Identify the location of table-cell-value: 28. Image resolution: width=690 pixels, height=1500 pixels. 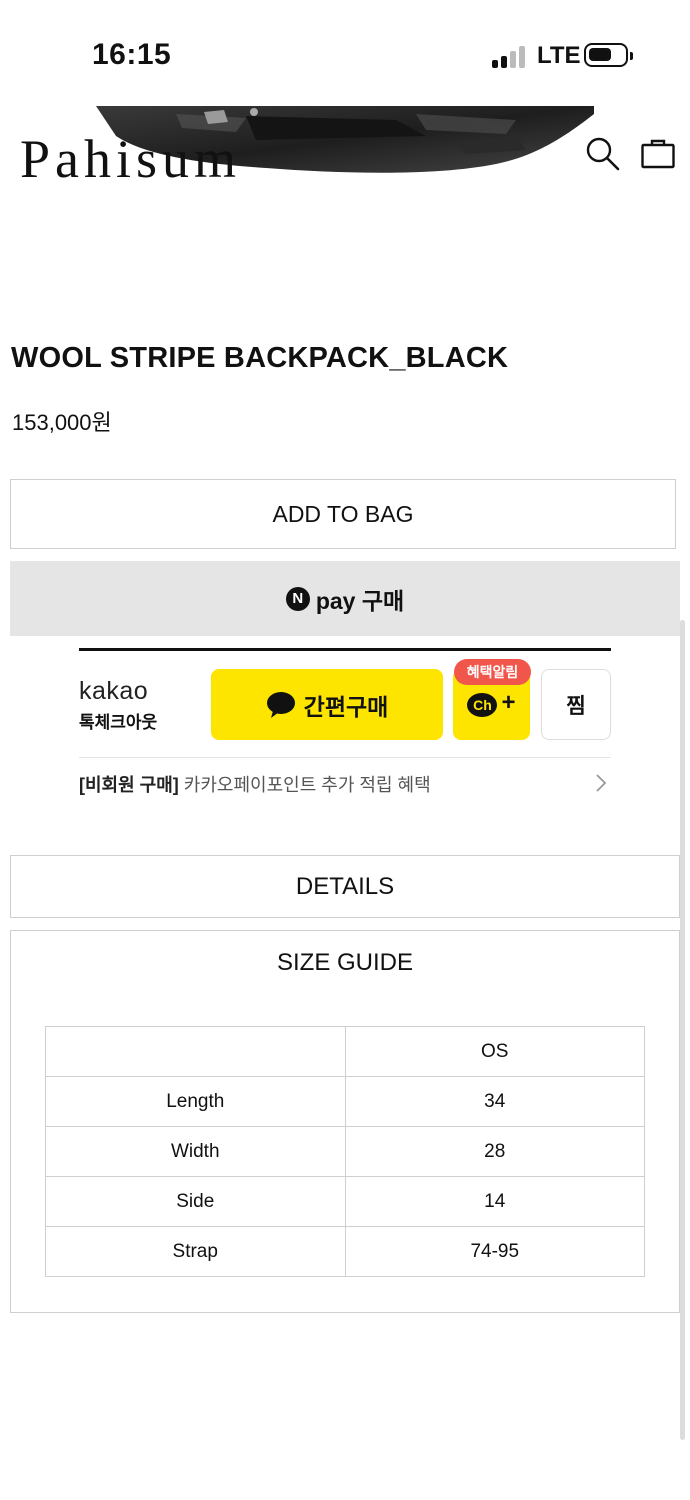
(494, 1151).